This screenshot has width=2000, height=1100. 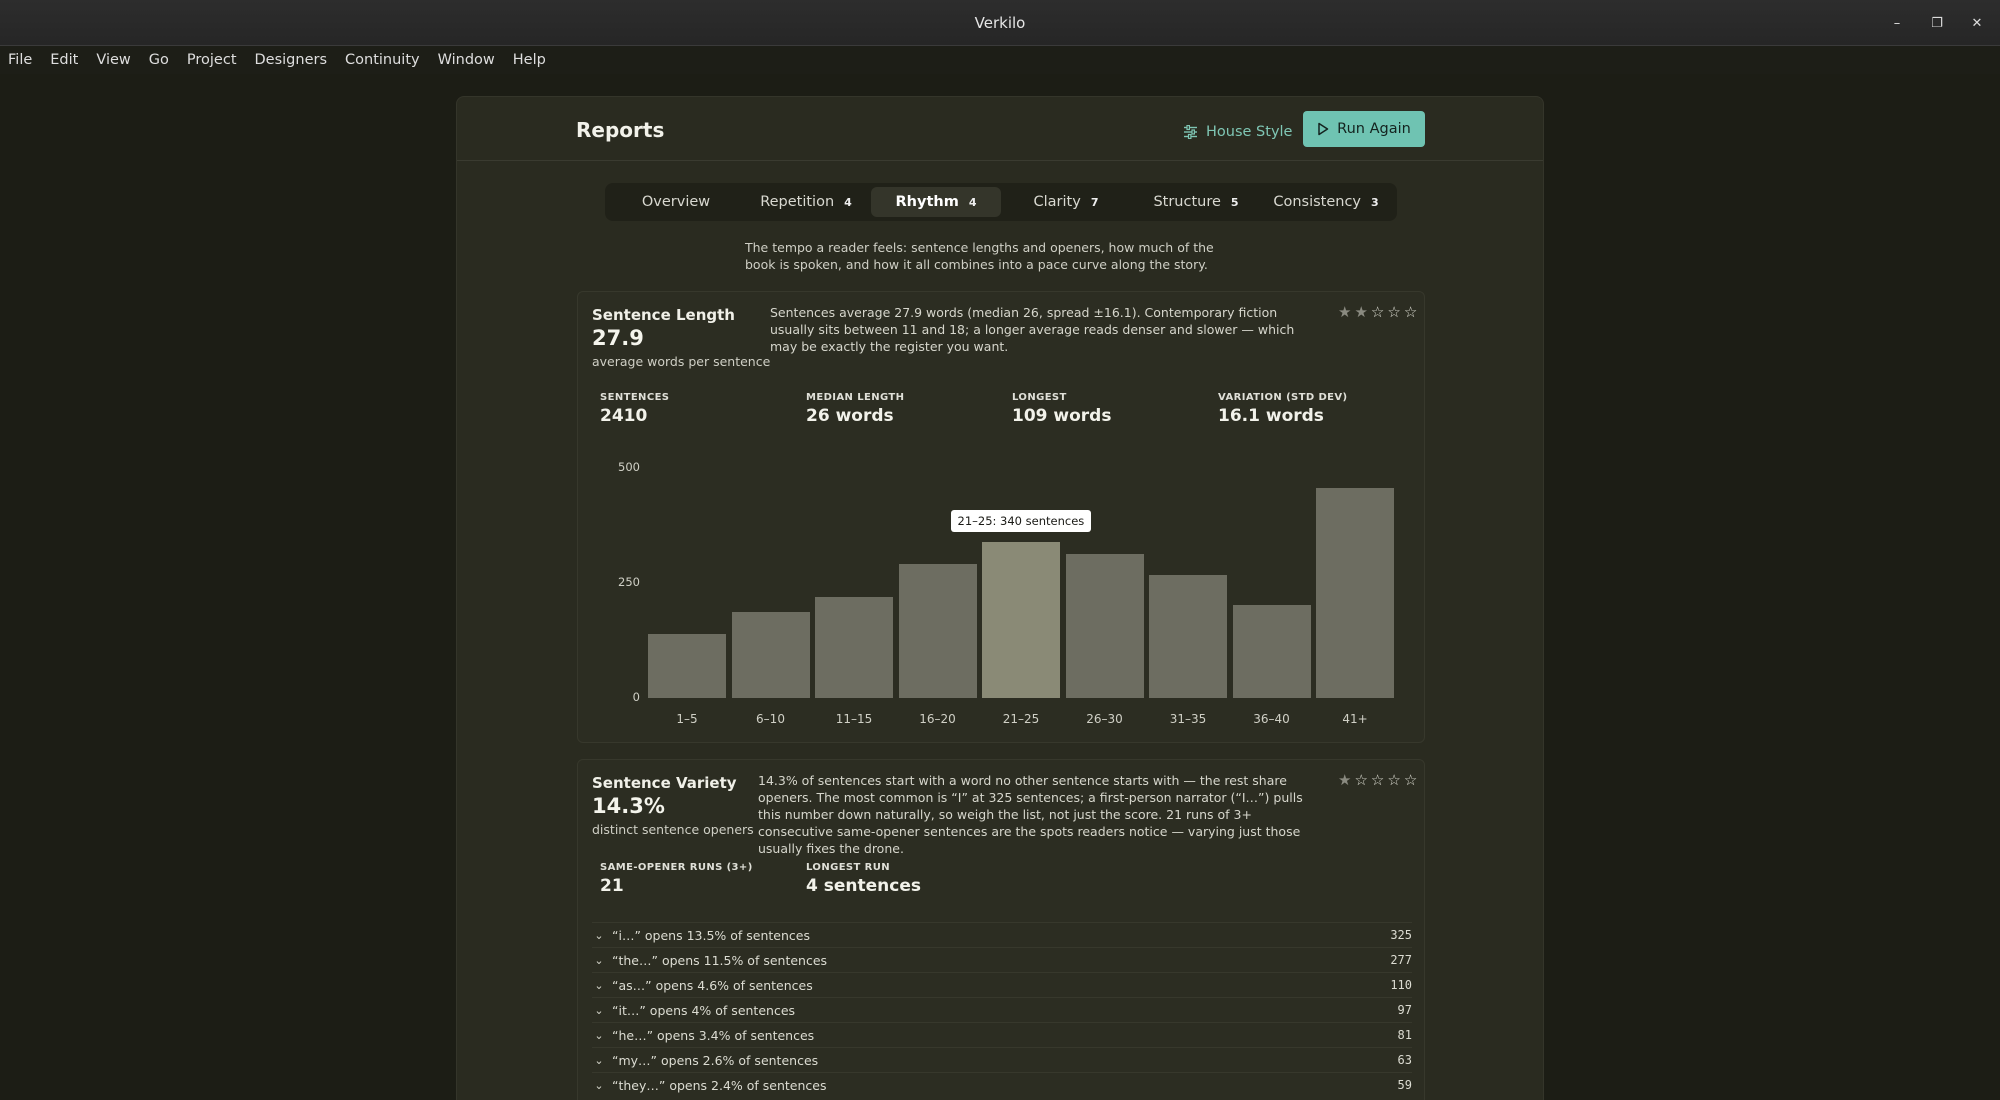 I want to click on rating-stars: ★ ★ ☆ ☆ ☆, so click(x=1377, y=312).